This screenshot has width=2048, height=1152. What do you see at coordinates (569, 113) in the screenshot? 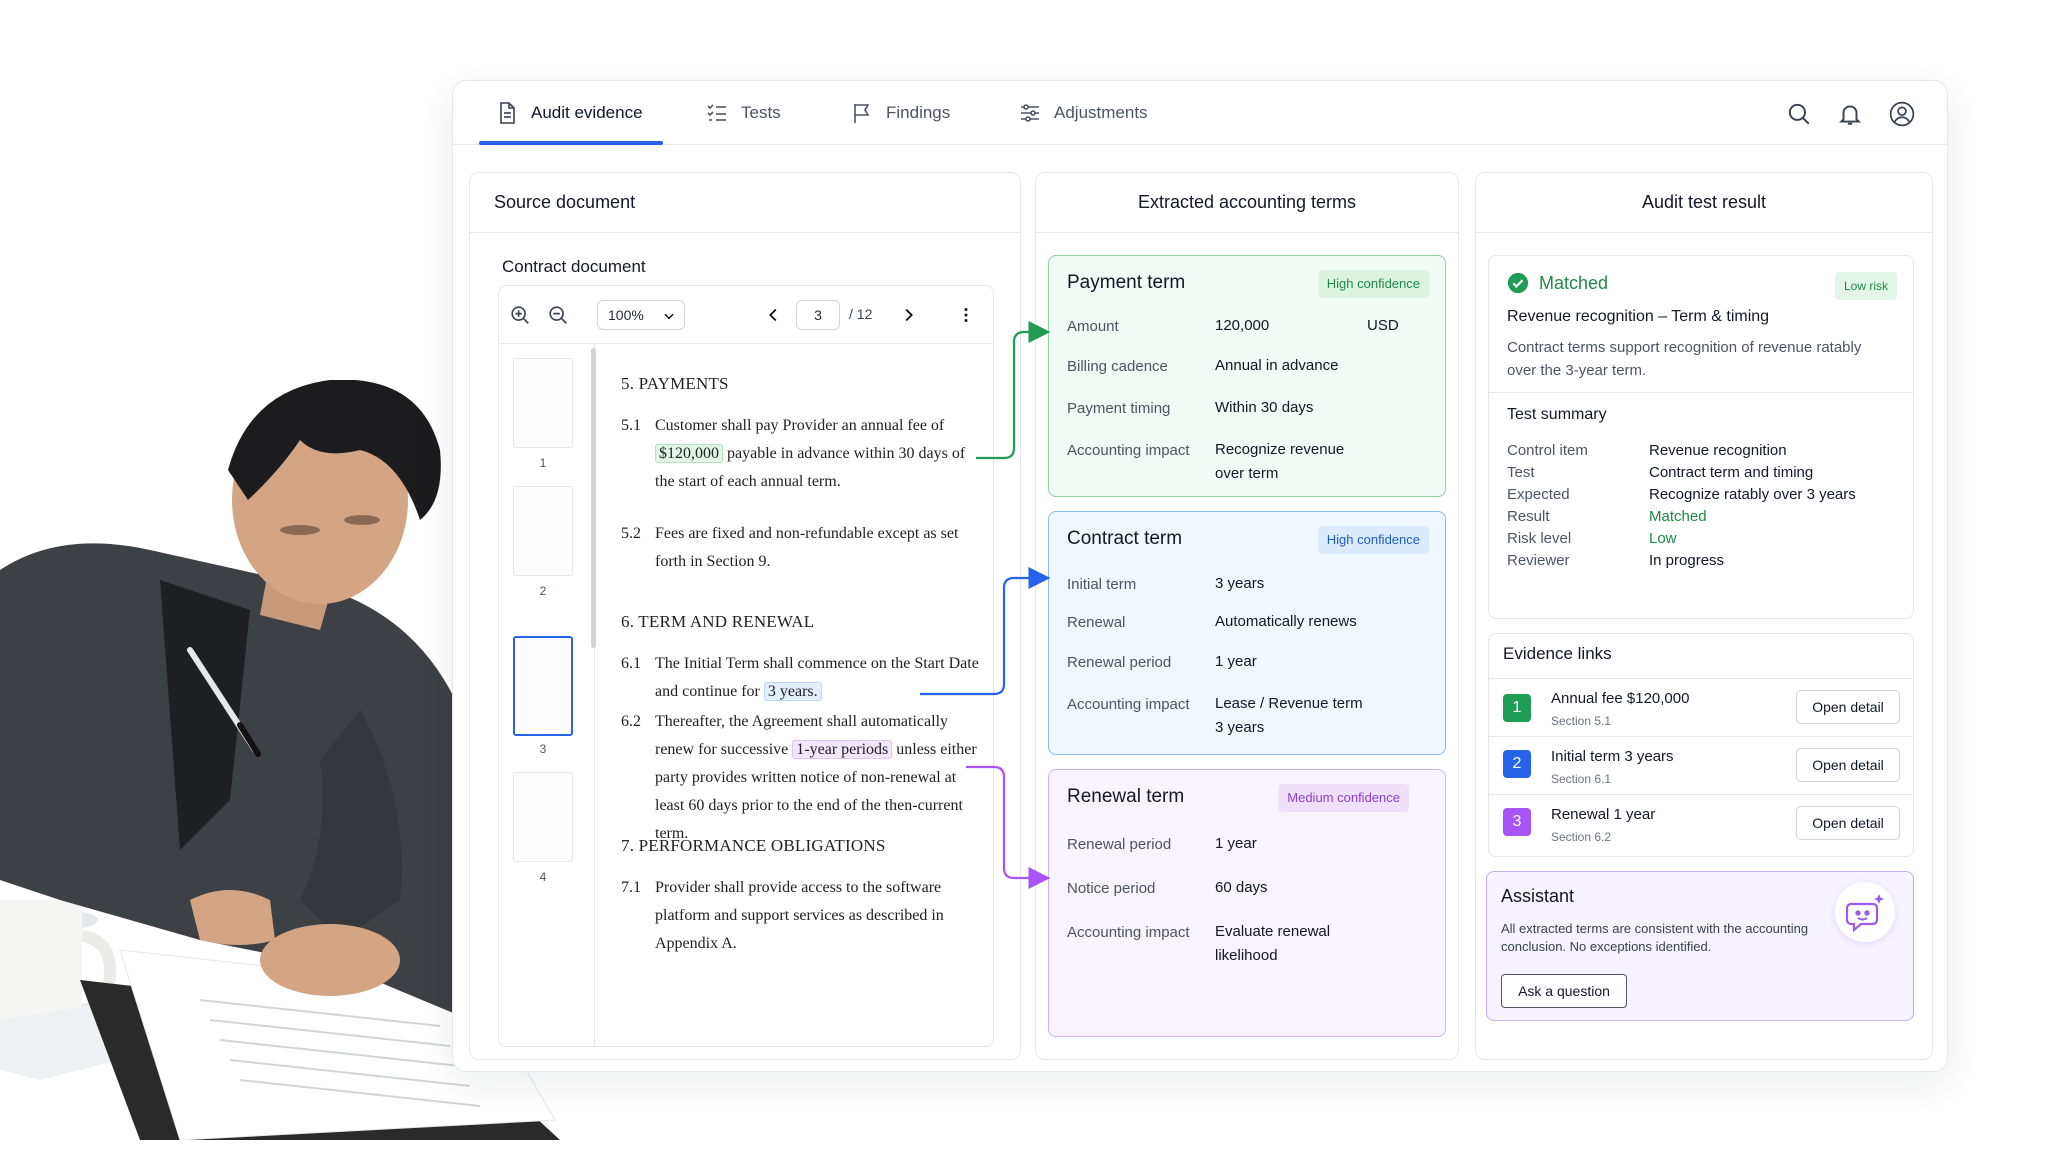
I see `tab-audit-evidence: Audit evidence` at bounding box center [569, 113].